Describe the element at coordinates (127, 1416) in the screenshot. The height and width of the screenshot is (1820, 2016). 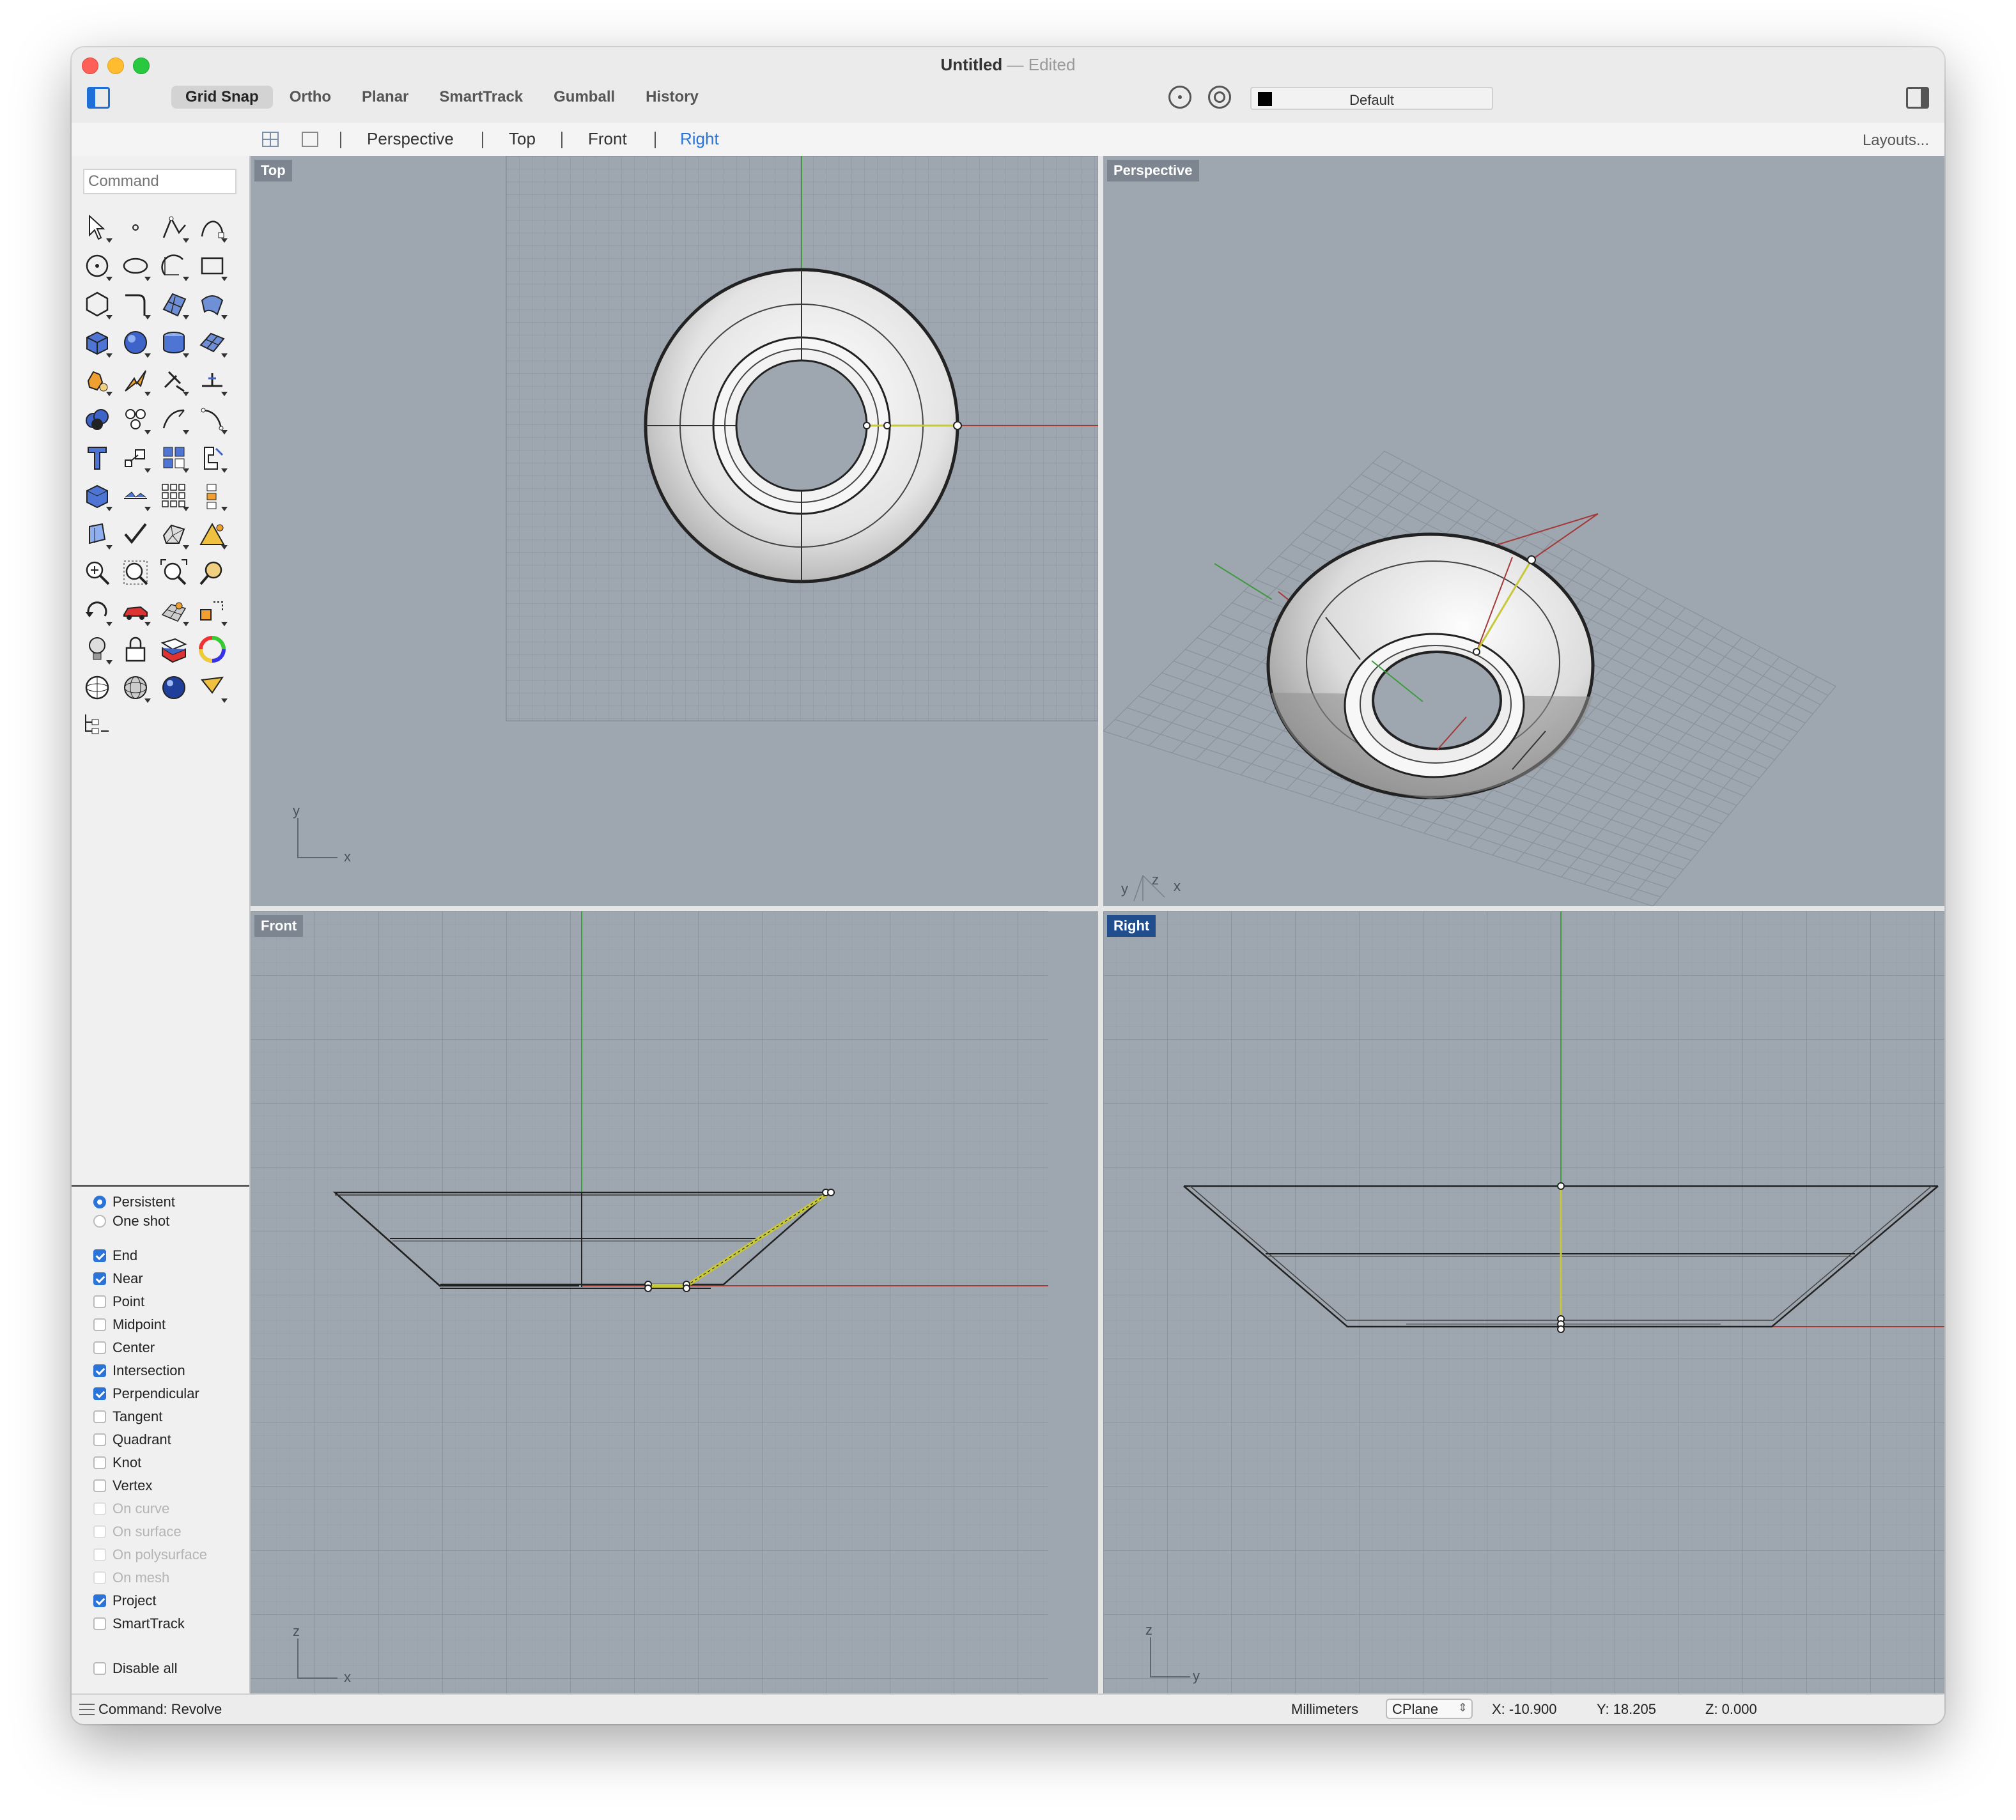
I see `osnap-tangent: Tangent` at that location.